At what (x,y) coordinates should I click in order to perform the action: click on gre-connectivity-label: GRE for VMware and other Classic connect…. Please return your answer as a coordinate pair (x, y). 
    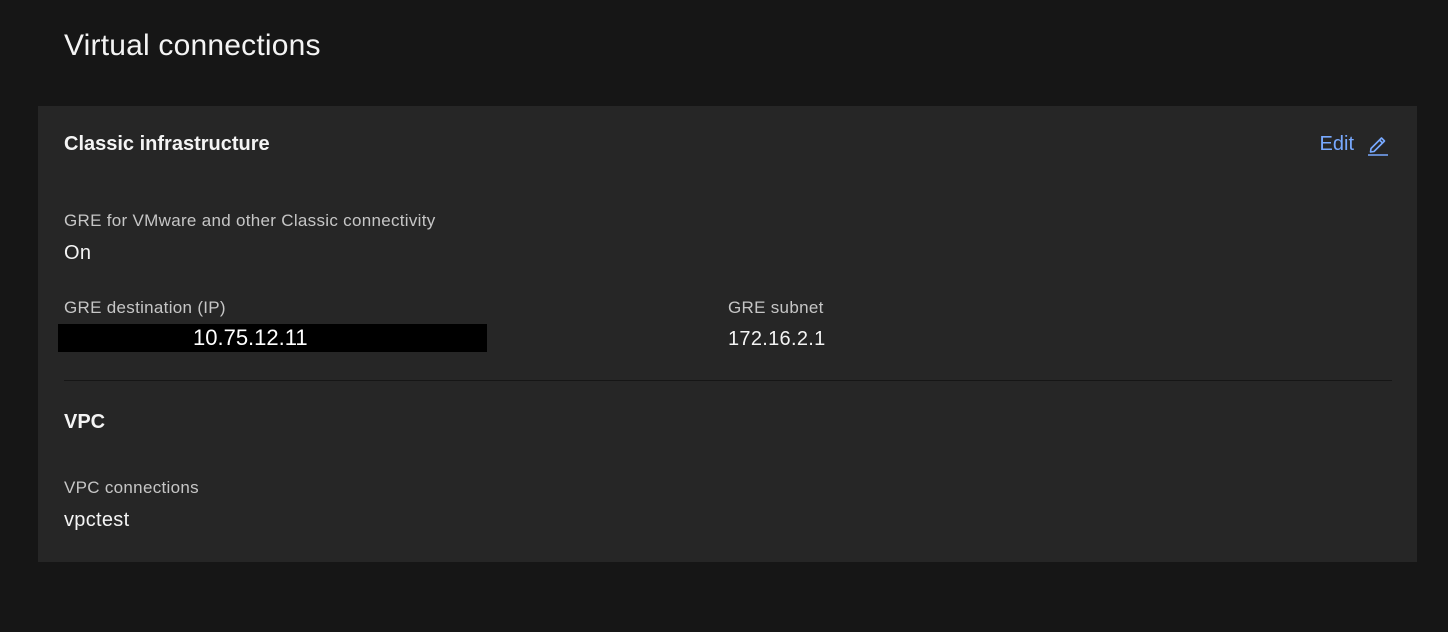
    Looking at the image, I should click on (250, 220).